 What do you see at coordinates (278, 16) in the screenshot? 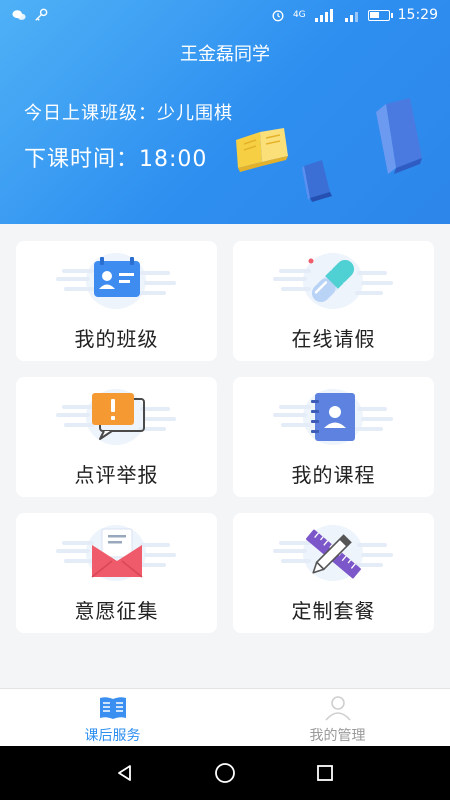
I see `alarm-icon` at bounding box center [278, 16].